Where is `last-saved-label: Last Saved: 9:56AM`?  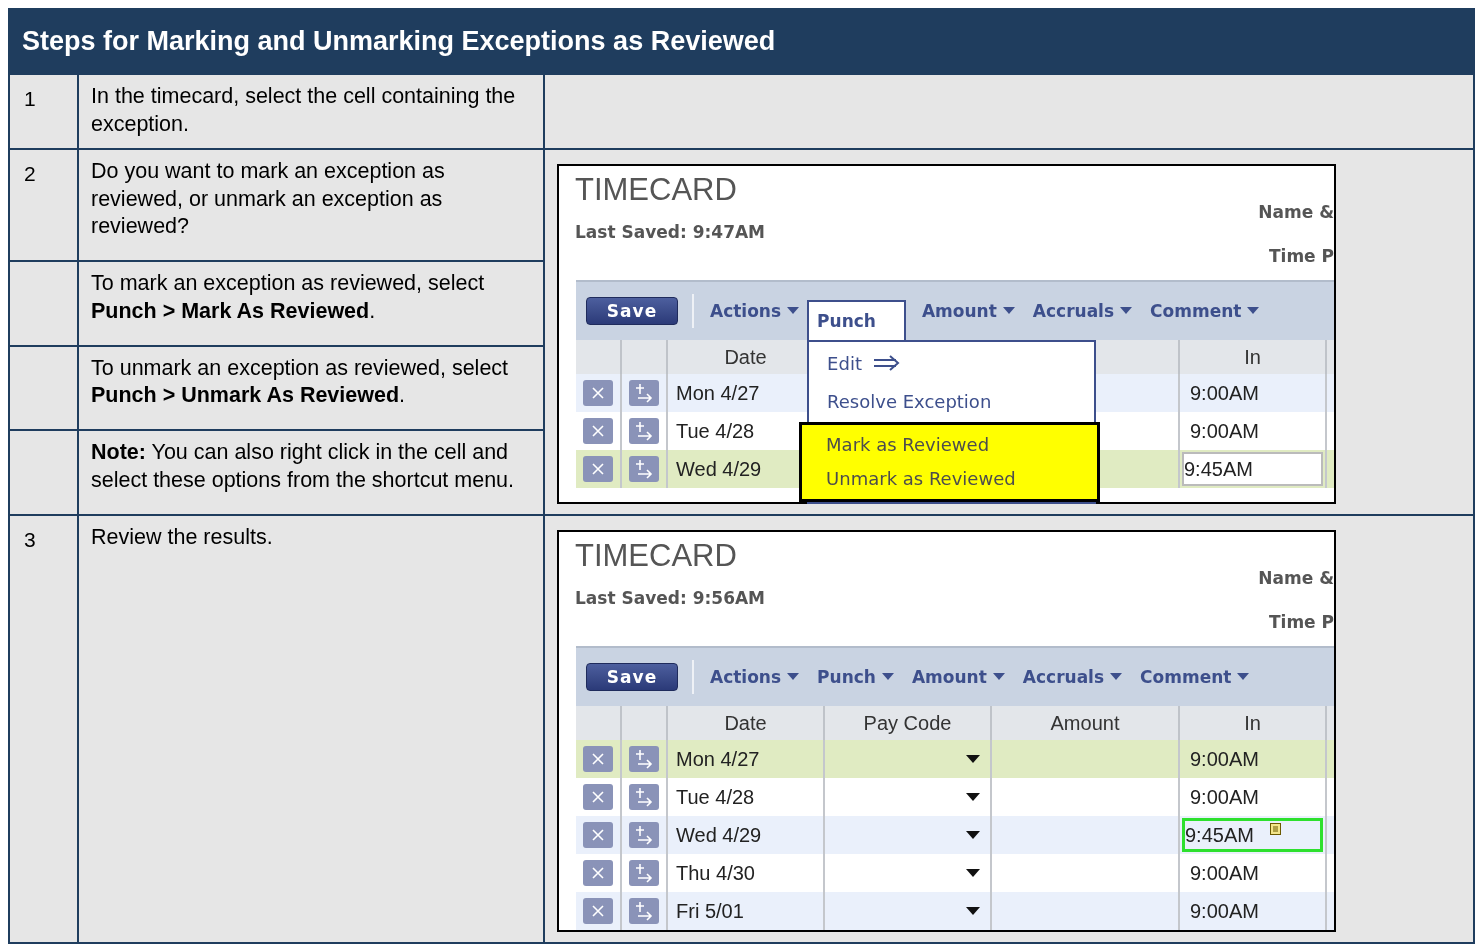 last-saved-label: Last Saved: 9:56AM is located at coordinates (670, 598).